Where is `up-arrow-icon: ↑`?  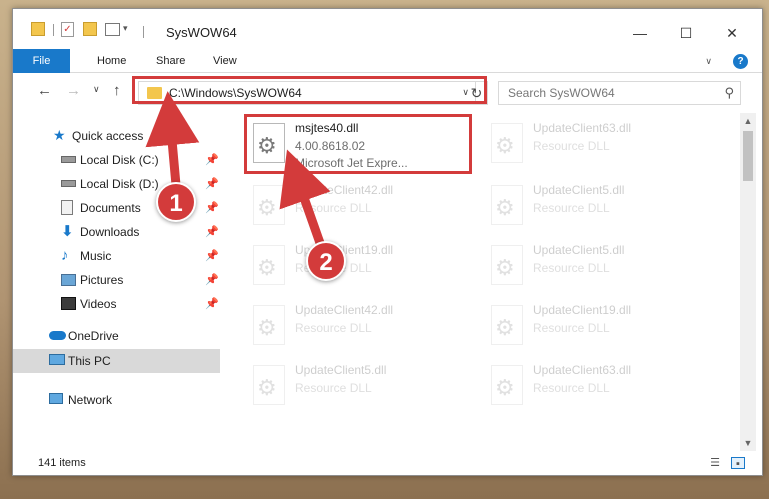 up-arrow-icon: ↑ is located at coordinates (117, 90).